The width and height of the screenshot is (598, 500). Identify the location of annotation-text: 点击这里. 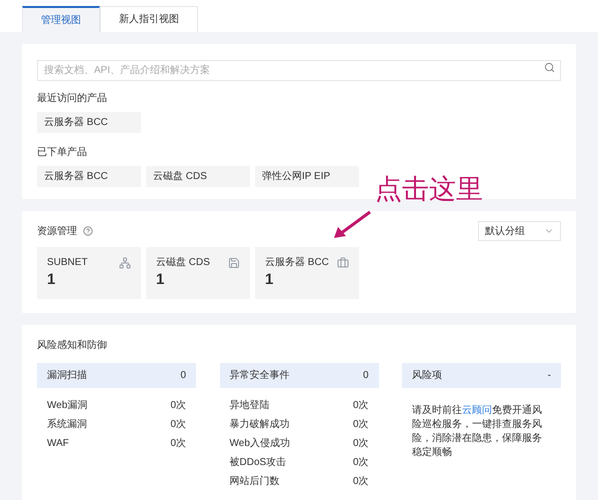
(429, 189).